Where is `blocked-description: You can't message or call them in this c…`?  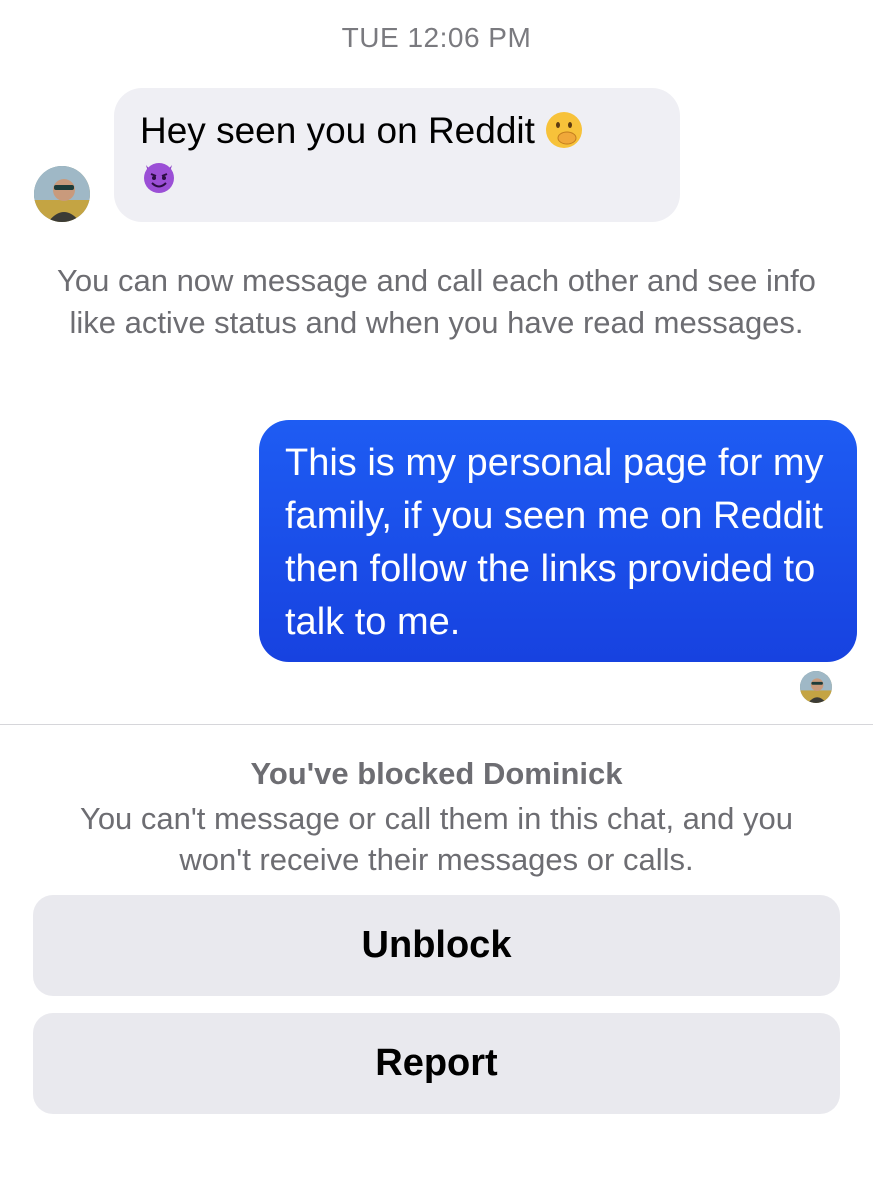
blocked-description: You can't message or call them in this c… is located at coordinates (436, 839).